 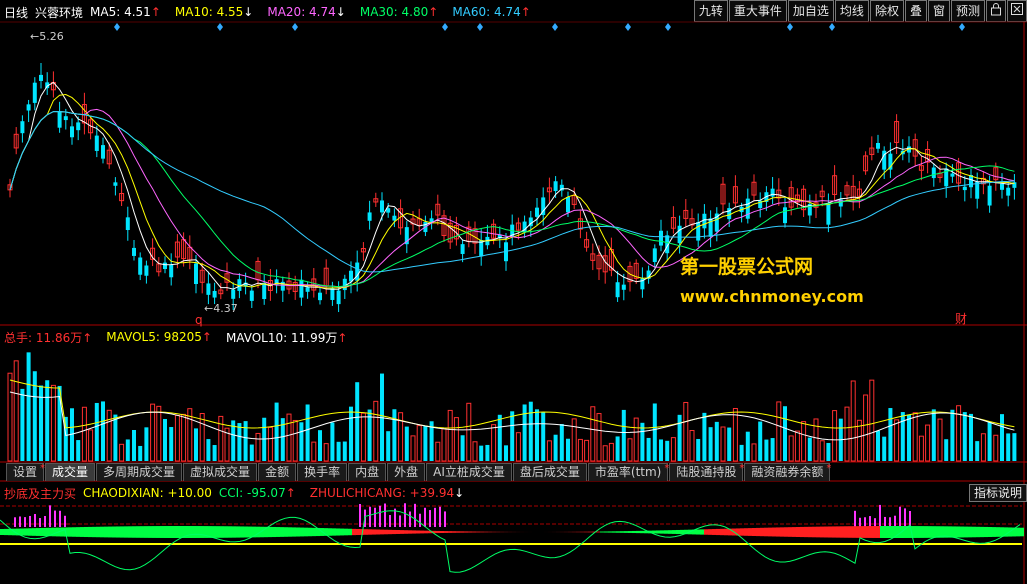 What do you see at coordinates (25, 470) in the screenshot?
I see `tab-0: 设置` at bounding box center [25, 470].